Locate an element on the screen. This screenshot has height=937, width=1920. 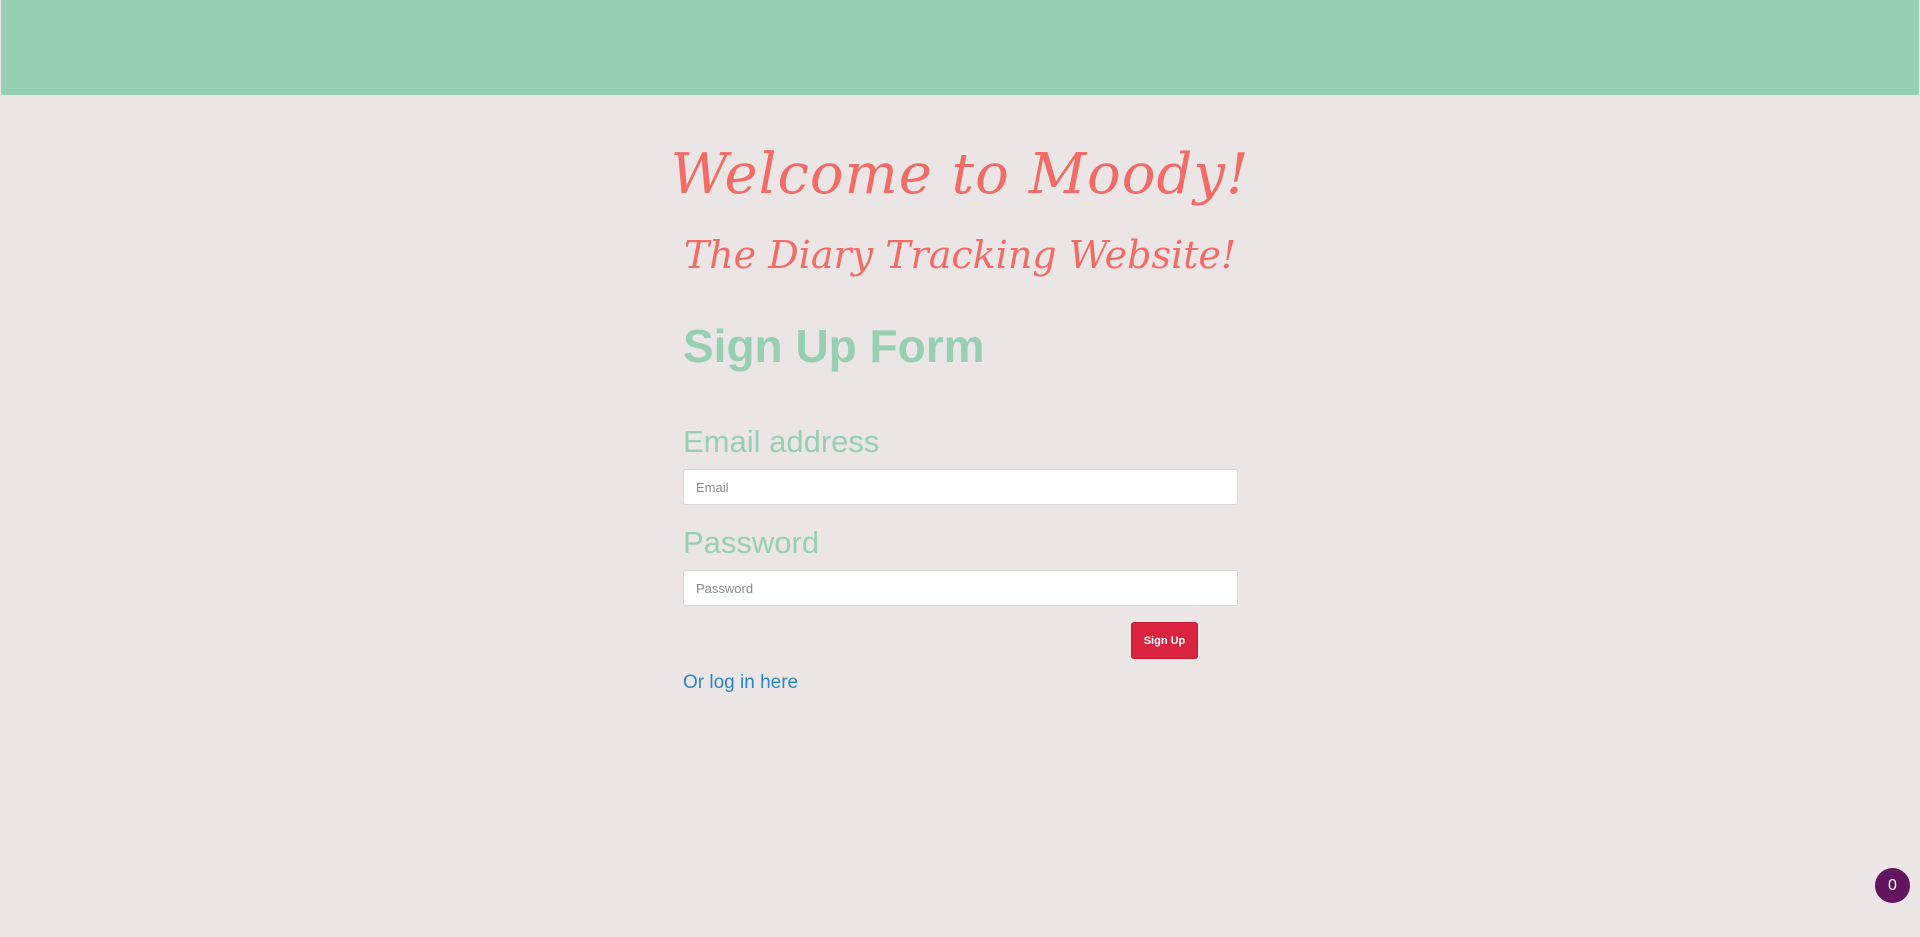
password-label: Password is located at coordinates (751, 542).